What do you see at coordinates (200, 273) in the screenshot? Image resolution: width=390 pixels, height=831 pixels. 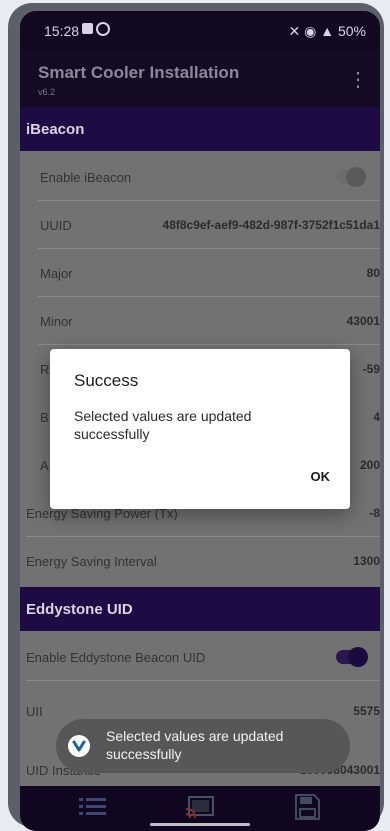 I see `row-major: Major 80` at bounding box center [200, 273].